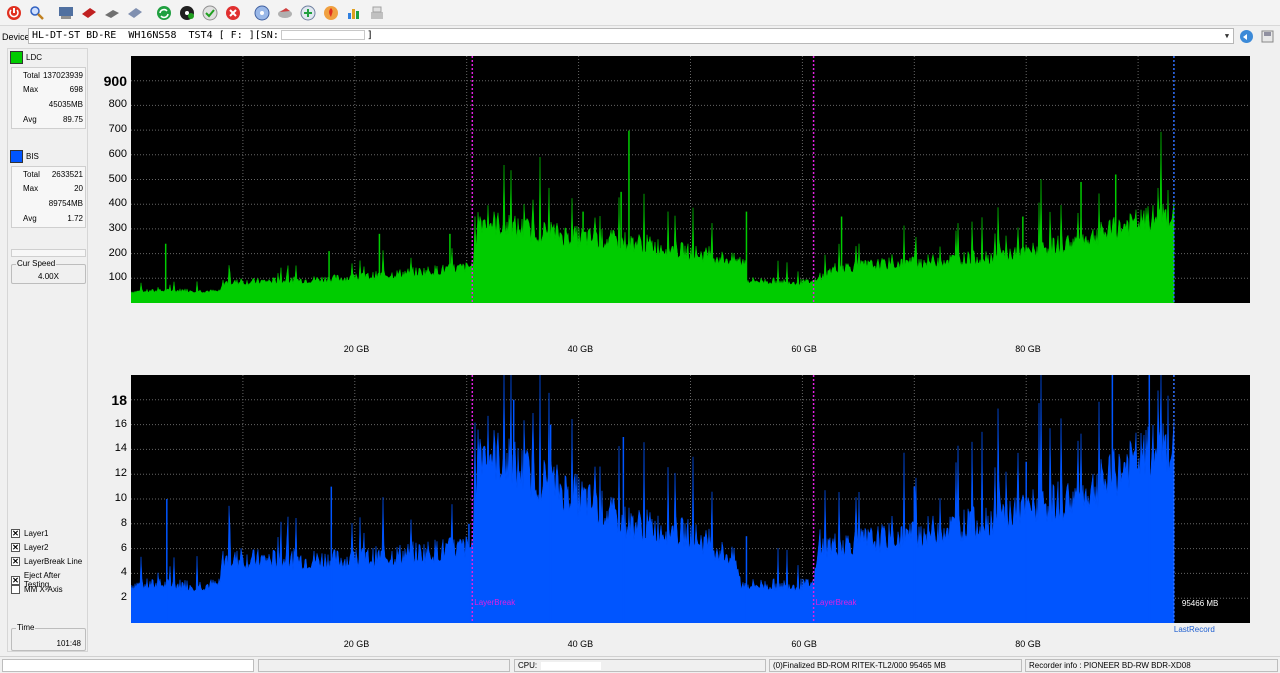 The height and width of the screenshot is (673, 1280). I want to click on y-tick-label: 6, so click(123, 547).